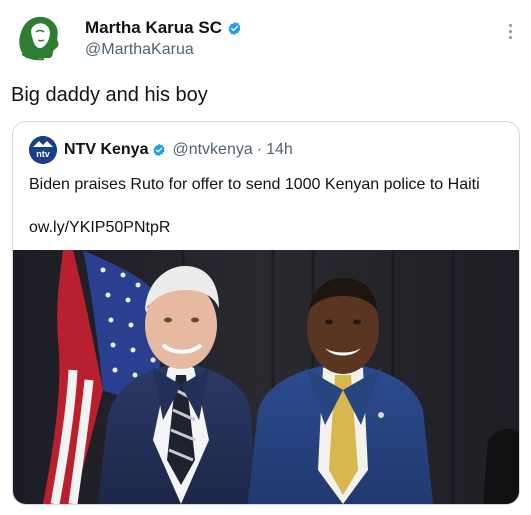  What do you see at coordinates (153, 28) in the screenshot?
I see `author-display-name: Martha Karua SC` at bounding box center [153, 28].